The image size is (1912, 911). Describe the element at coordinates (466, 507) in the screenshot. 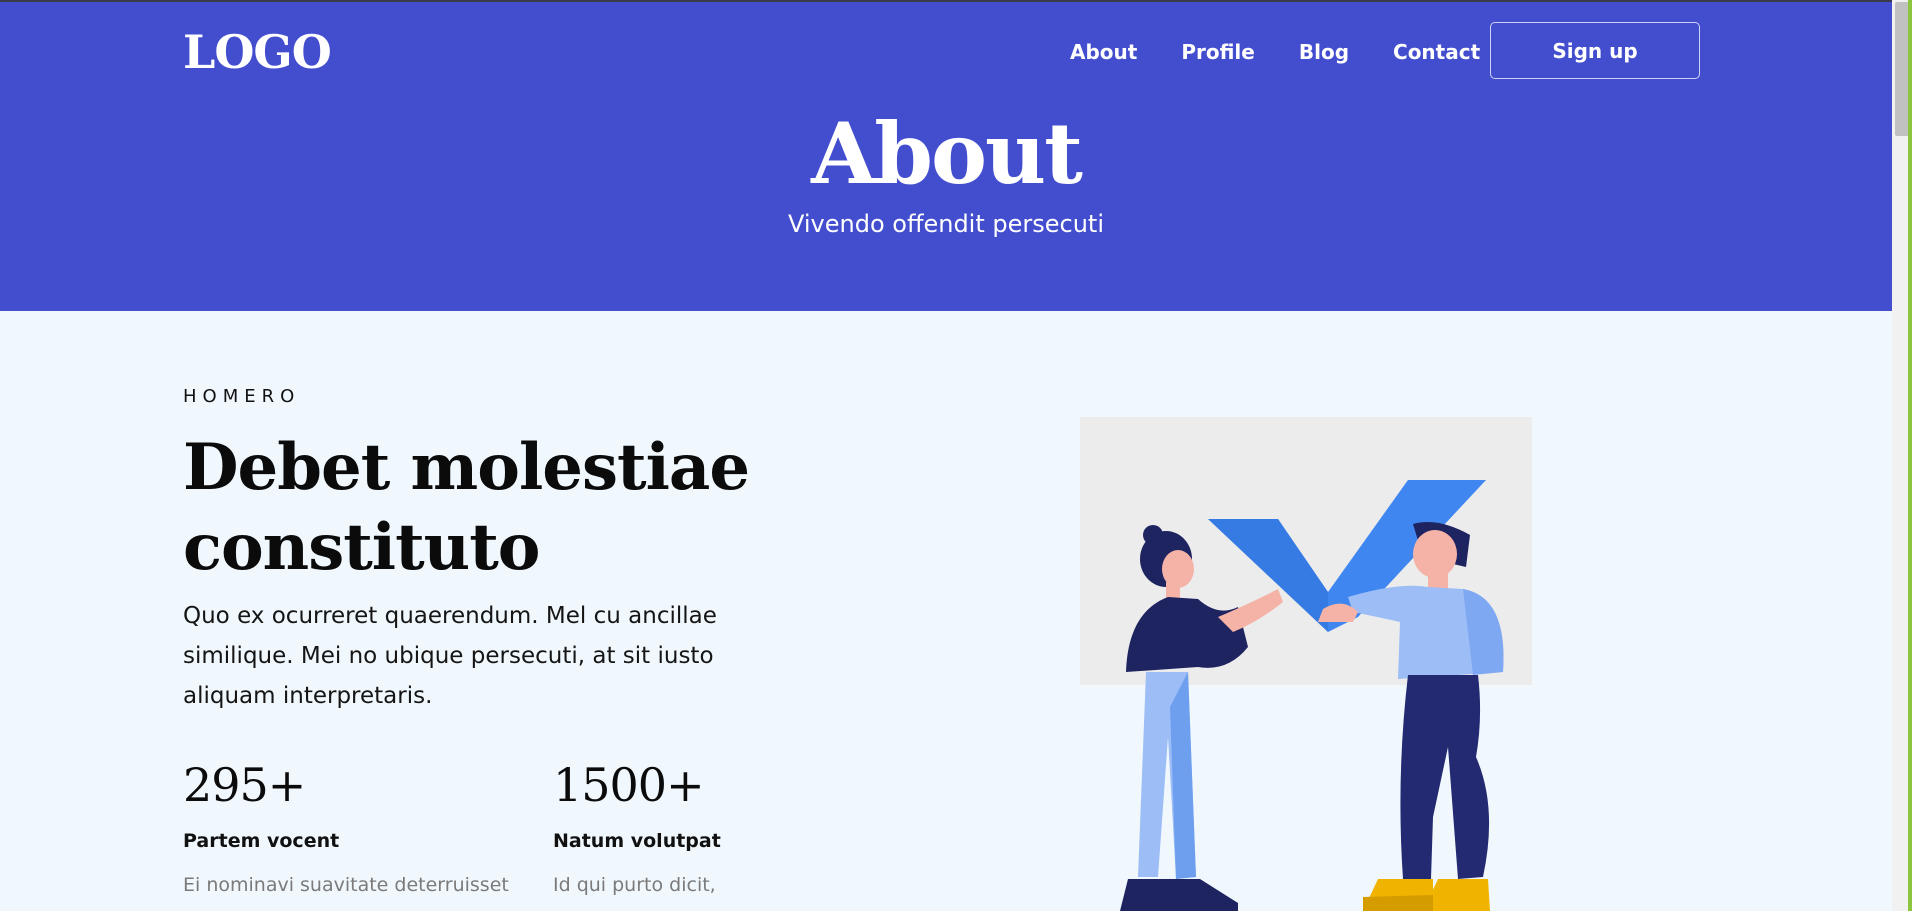

I see `section-heading: Debet molestiae constituto` at that location.